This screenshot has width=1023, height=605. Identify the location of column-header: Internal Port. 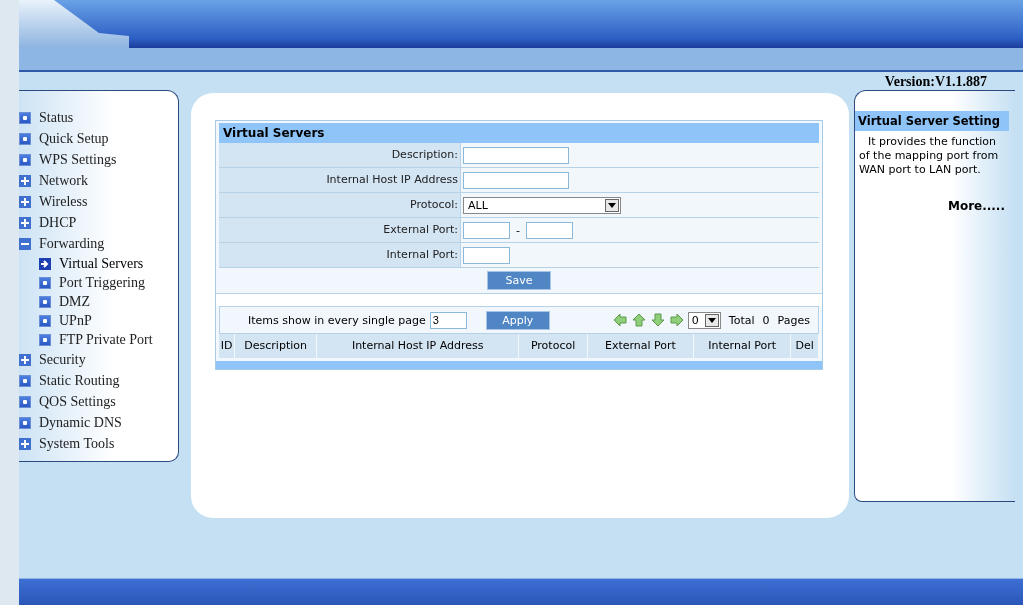
(743, 346).